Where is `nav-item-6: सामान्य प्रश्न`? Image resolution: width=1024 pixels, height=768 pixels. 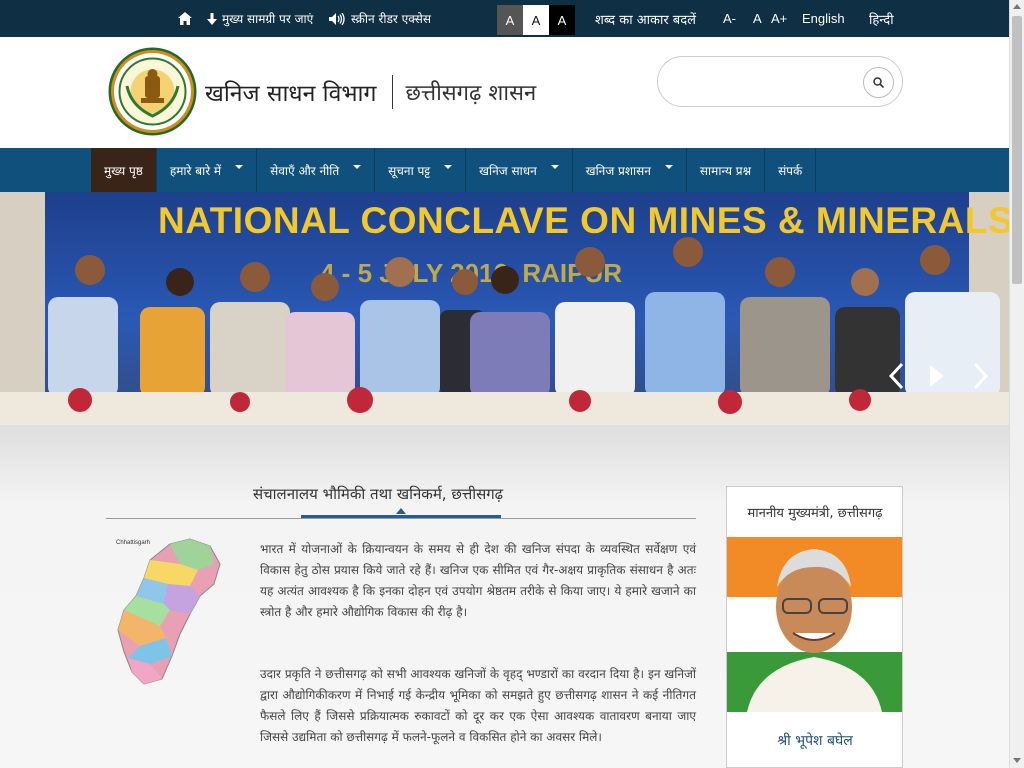 nav-item-6: सामान्य प्रश्न is located at coordinates (726, 170).